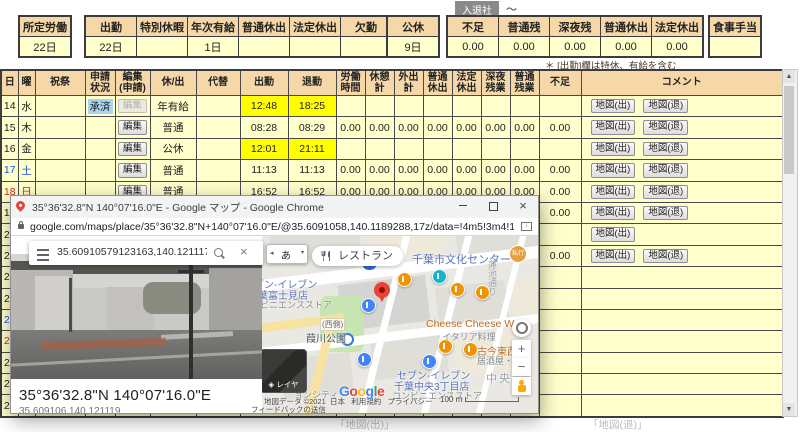  I want to click on column-header: 休/出, so click(173, 82).